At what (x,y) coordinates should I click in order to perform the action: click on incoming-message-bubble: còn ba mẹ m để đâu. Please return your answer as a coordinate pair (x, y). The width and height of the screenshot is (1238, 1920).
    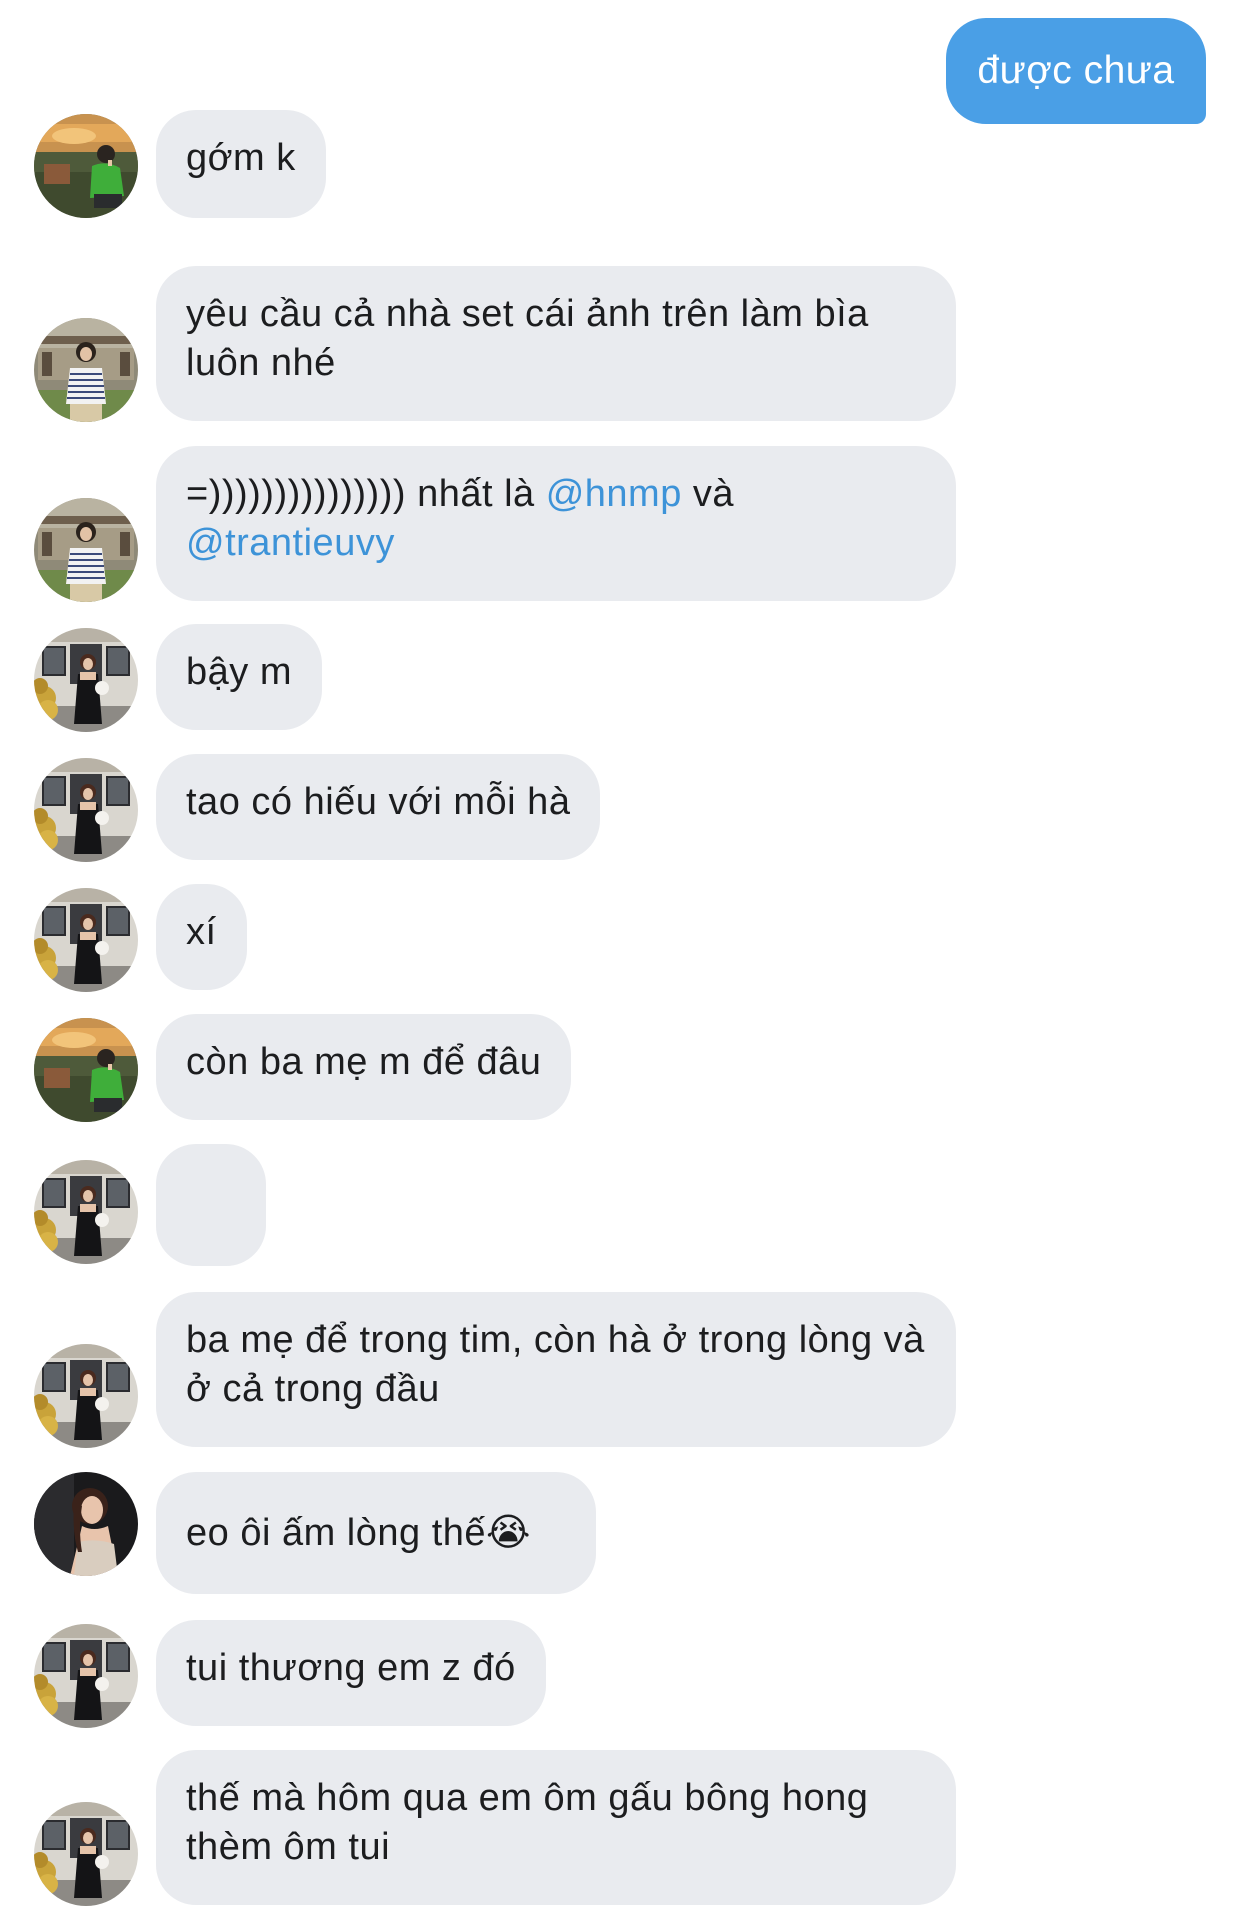
    Looking at the image, I should click on (364, 1067).